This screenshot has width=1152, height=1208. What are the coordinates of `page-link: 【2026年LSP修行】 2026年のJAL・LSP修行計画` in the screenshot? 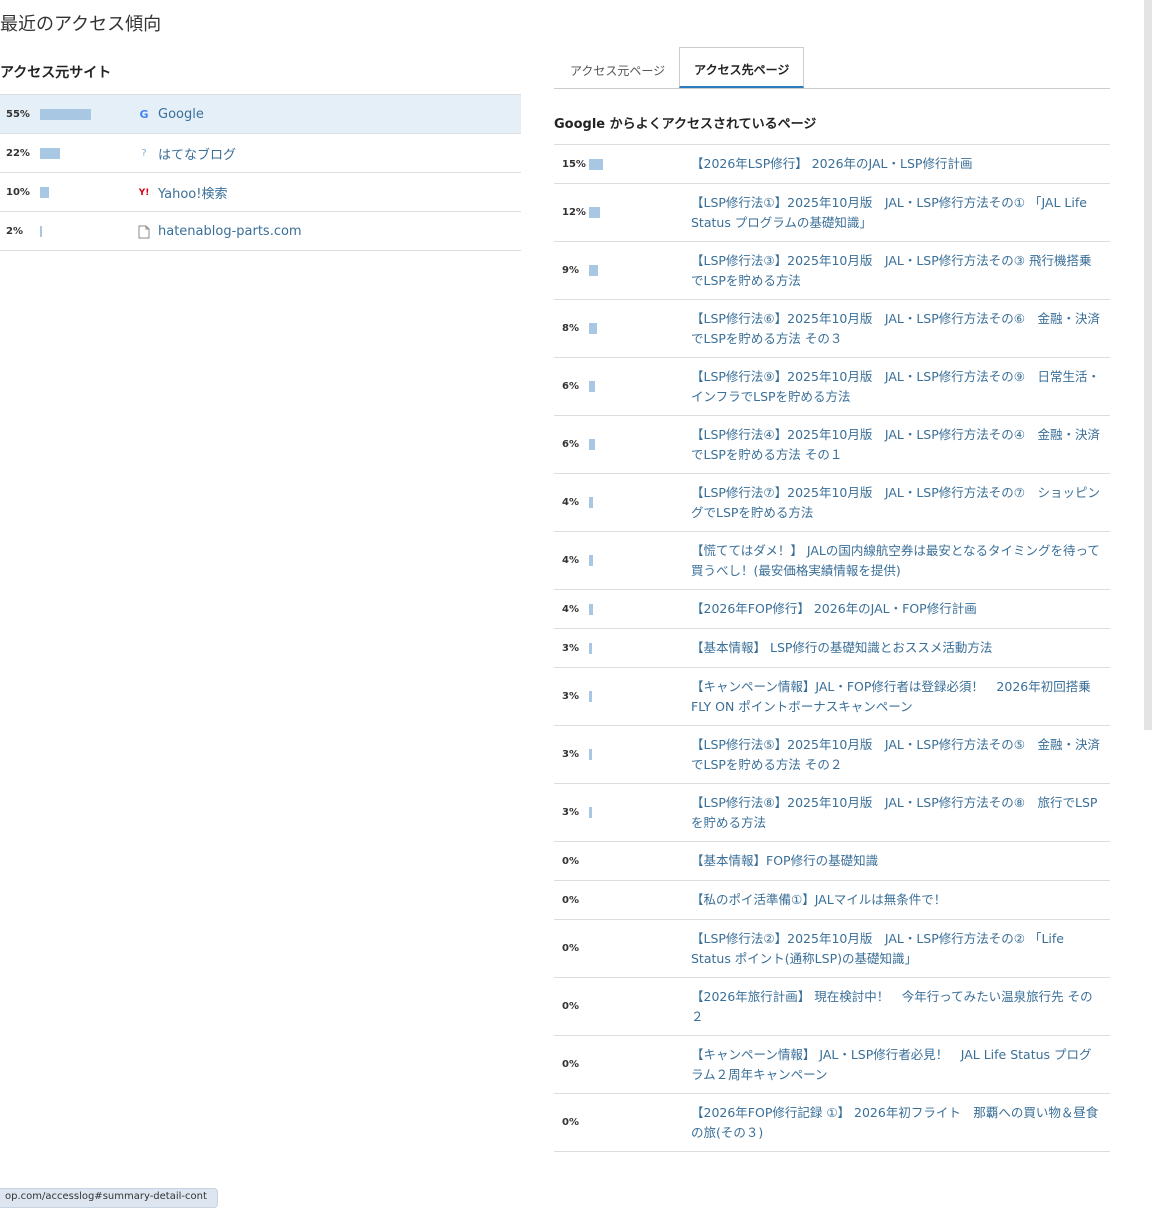 It's located at (896, 164).